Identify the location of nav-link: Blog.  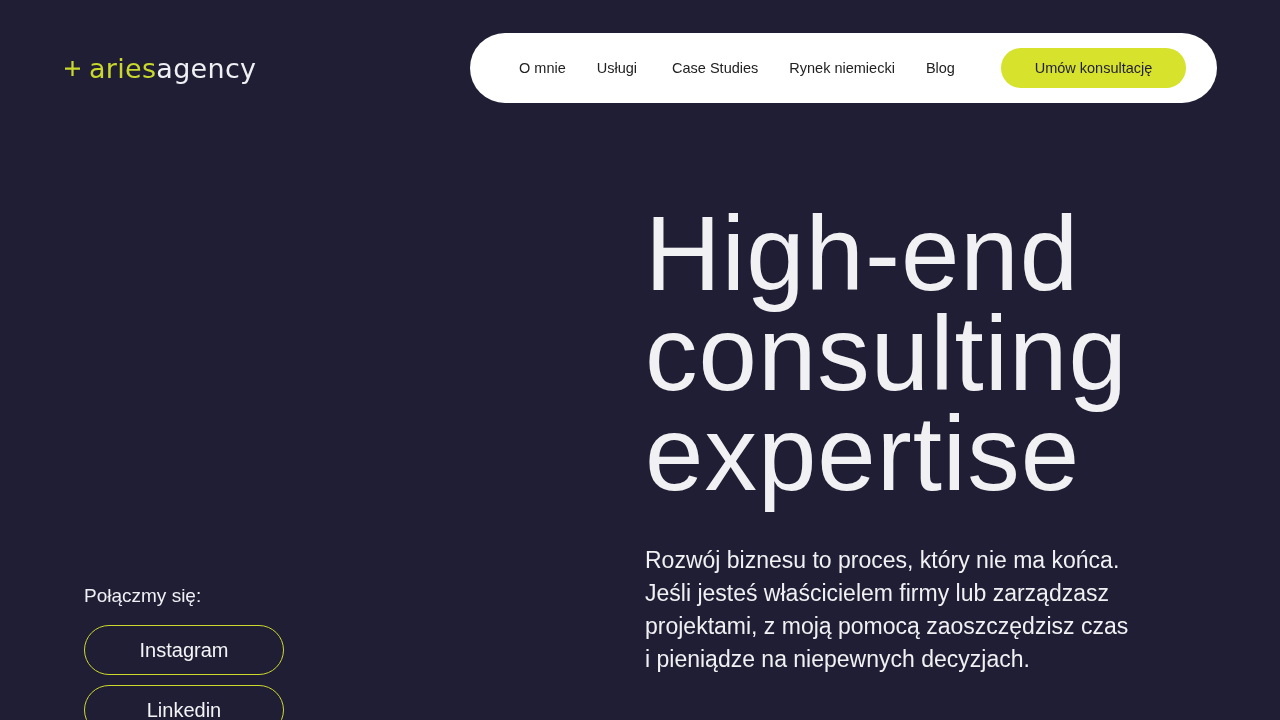
(940, 68).